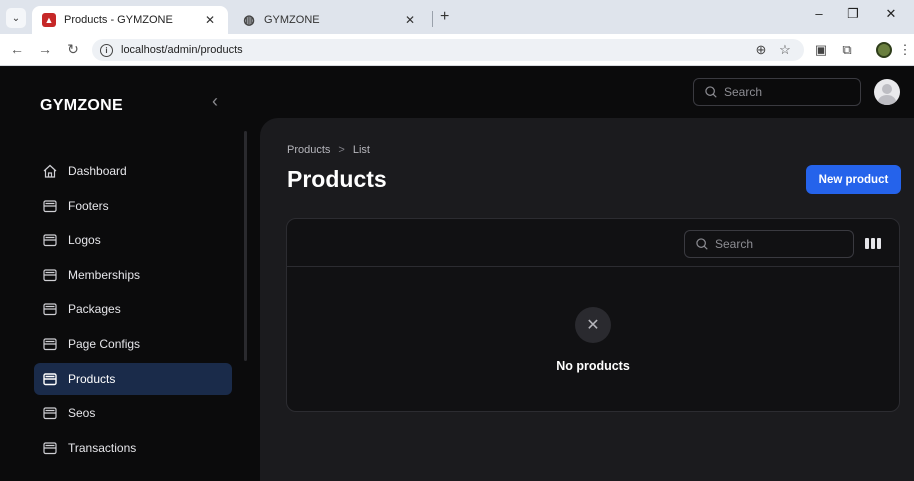  I want to click on browser-tab-gymzone: ◍ GYMZONE ✕, so click(330, 20).